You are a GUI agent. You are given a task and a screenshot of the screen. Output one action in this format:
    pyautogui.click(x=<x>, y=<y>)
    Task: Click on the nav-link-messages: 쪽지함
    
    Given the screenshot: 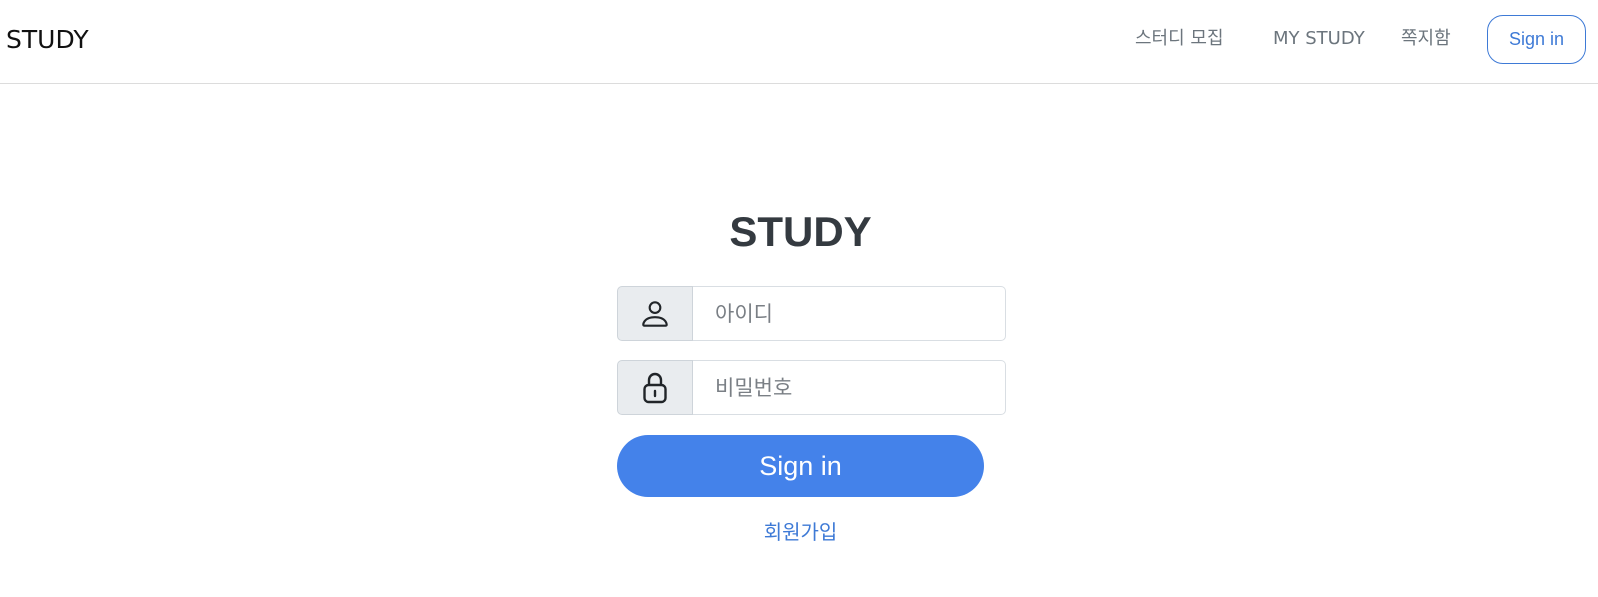 What is the action you would take?
    pyautogui.click(x=1426, y=39)
    